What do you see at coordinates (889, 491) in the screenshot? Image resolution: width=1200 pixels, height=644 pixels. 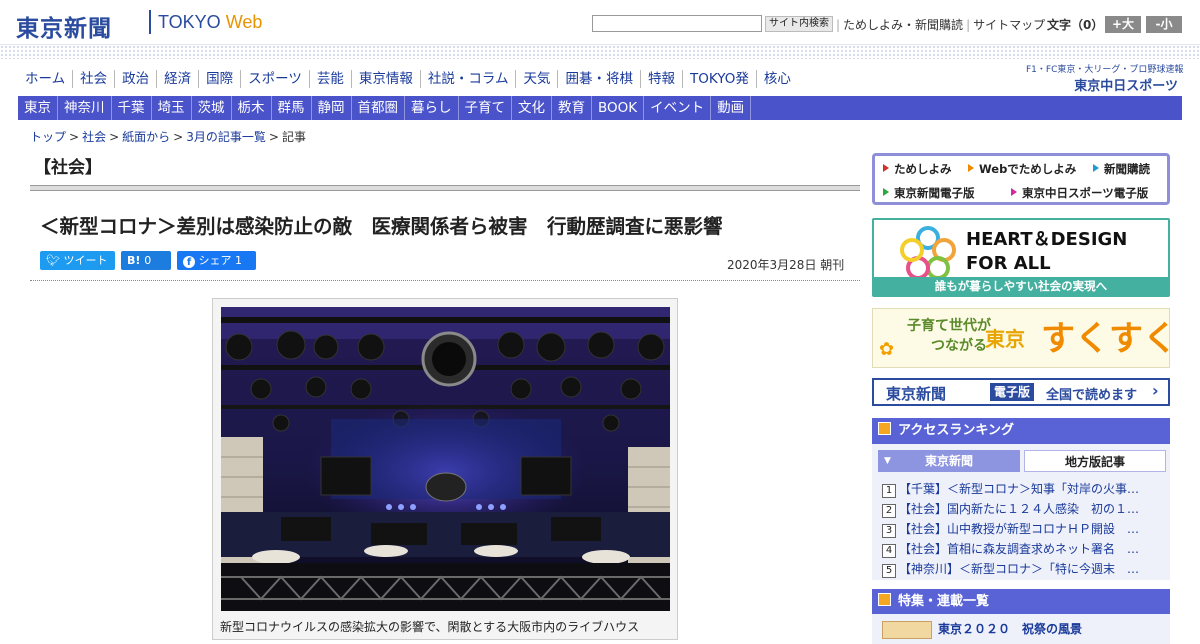 I see `rank-number: 1` at bounding box center [889, 491].